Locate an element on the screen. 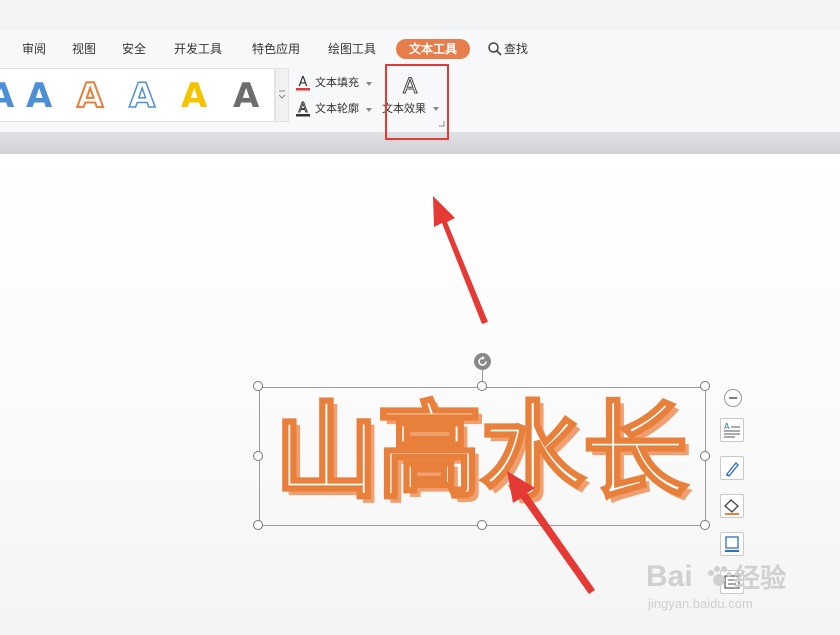 This screenshot has height=635, width=840. resize-handle-br is located at coordinates (705, 525).